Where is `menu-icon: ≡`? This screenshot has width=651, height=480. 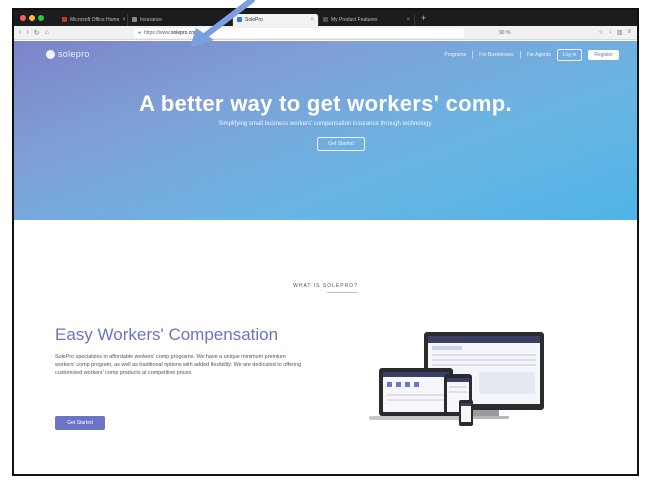
menu-icon: ≡ is located at coordinates (629, 32).